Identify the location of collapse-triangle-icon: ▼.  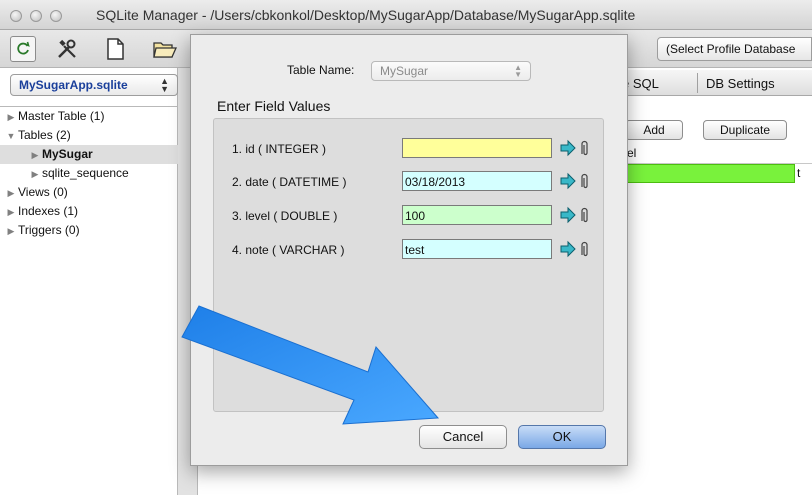
(11, 136).